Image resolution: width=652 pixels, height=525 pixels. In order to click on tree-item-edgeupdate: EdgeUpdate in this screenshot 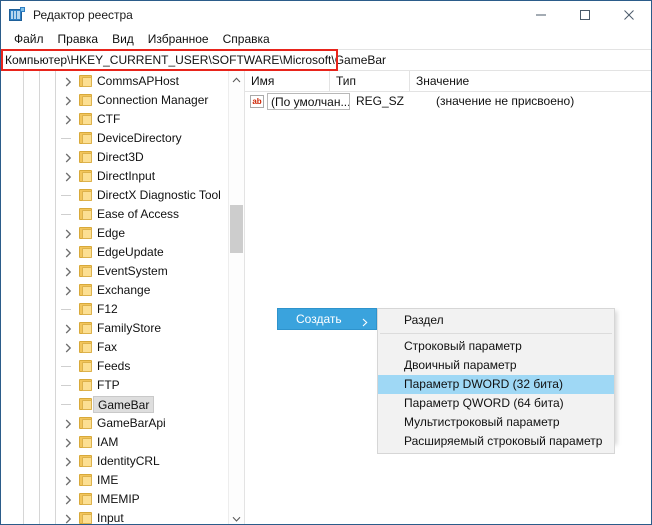, I will do `click(115, 252)`.